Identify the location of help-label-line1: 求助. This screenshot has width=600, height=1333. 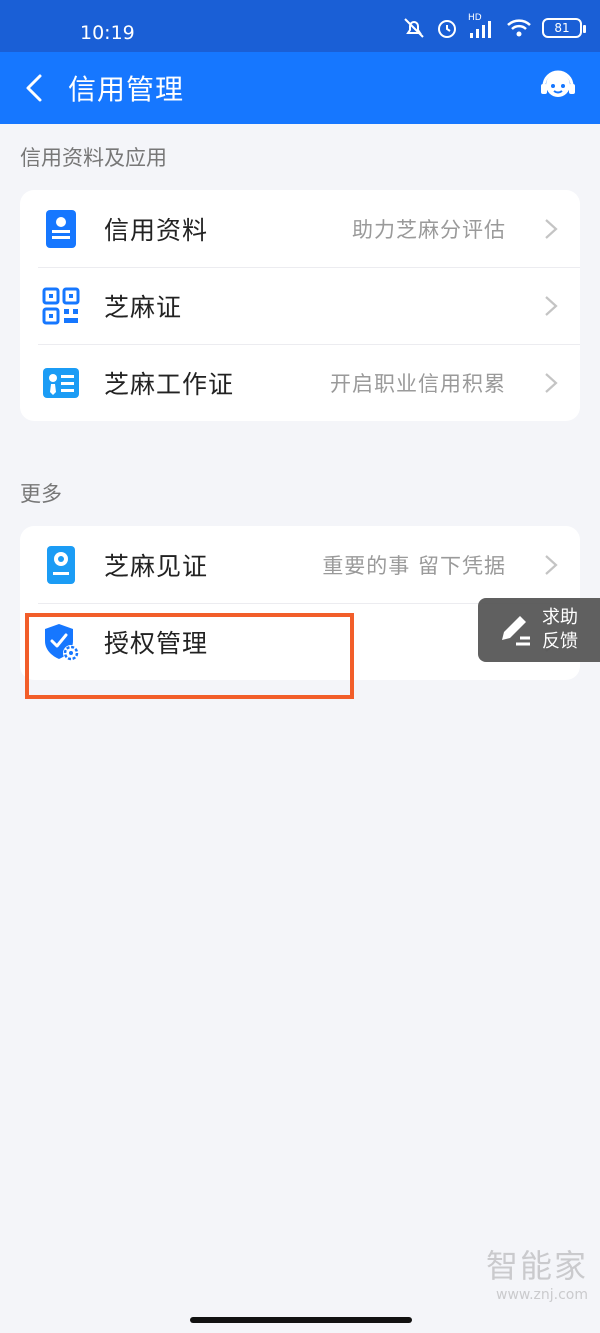
(560, 617).